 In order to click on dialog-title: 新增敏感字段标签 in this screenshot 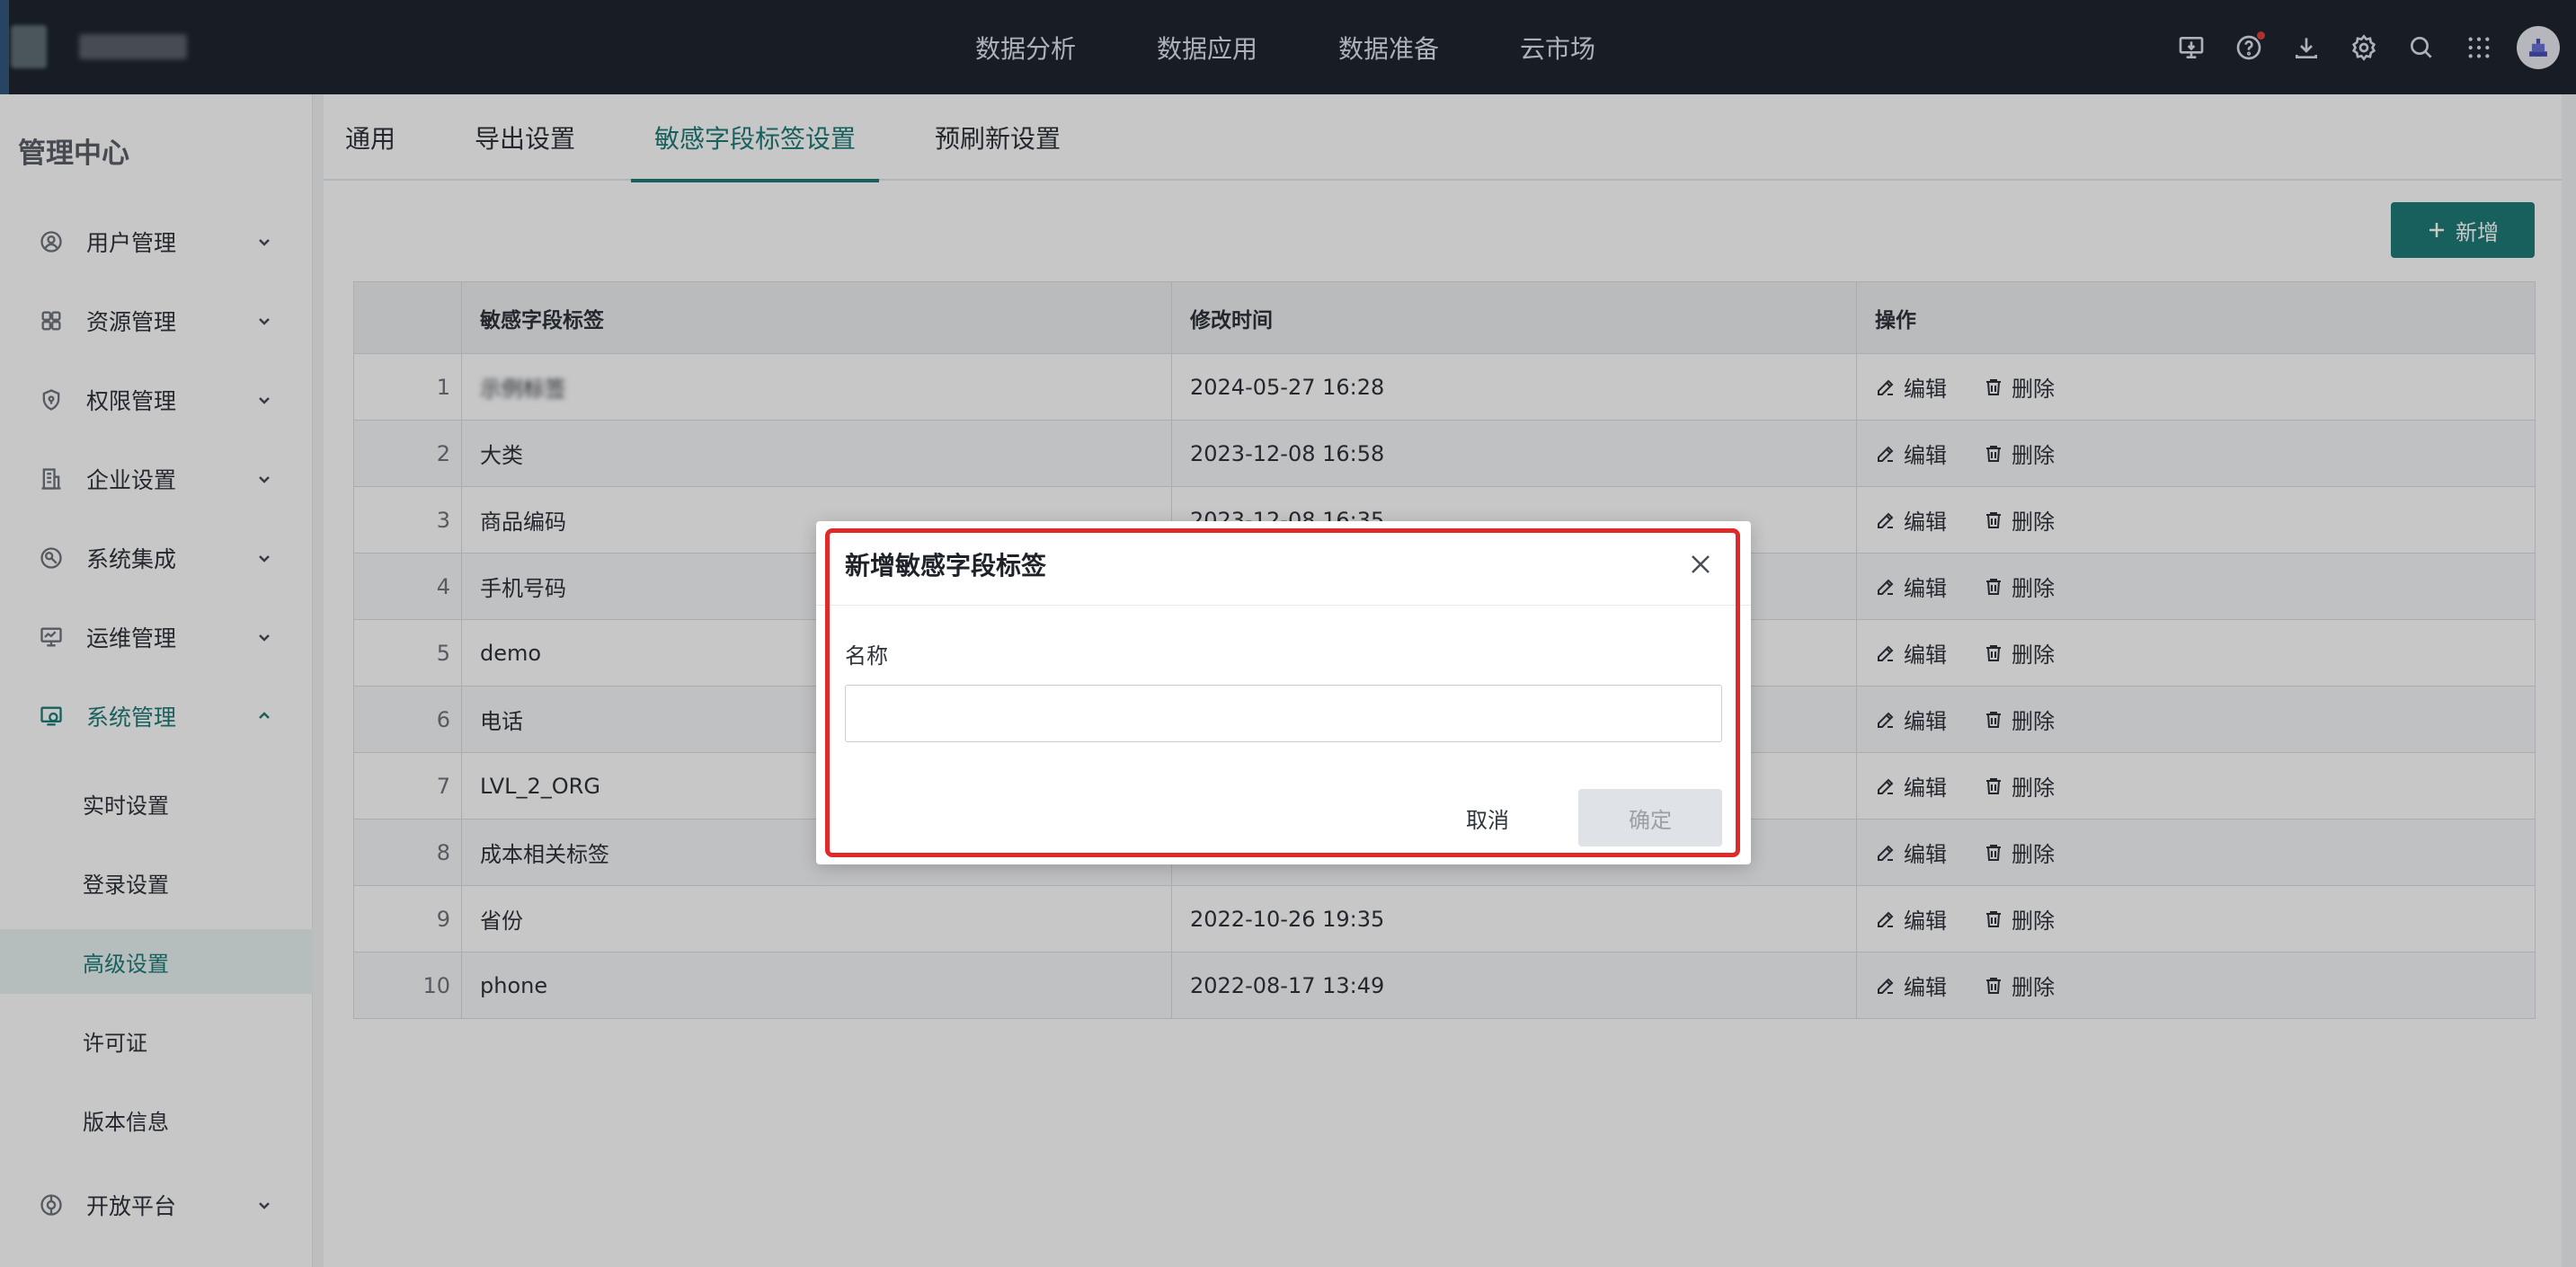, I will do `click(946, 565)`.